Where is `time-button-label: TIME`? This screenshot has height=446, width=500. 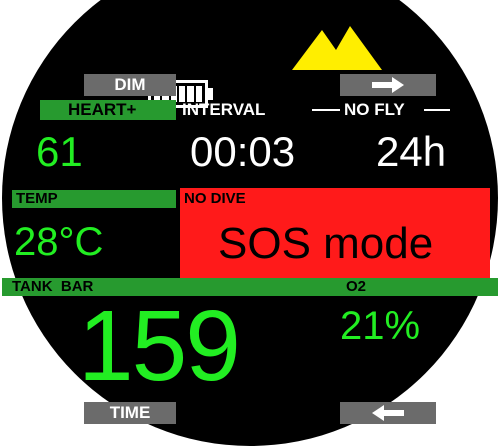 time-button-label: TIME is located at coordinates (130, 412).